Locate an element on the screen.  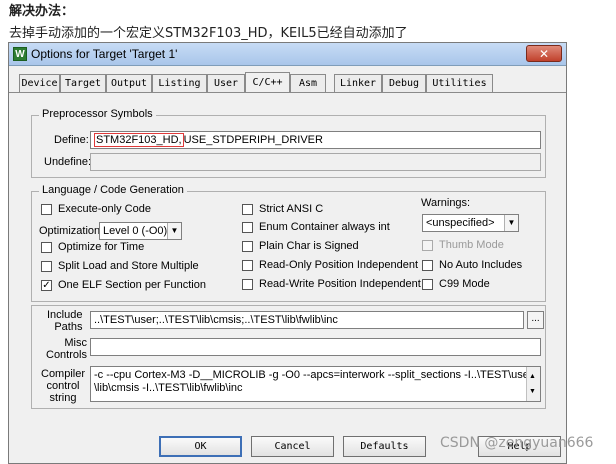
tab-device: Device is located at coordinates (39, 83).